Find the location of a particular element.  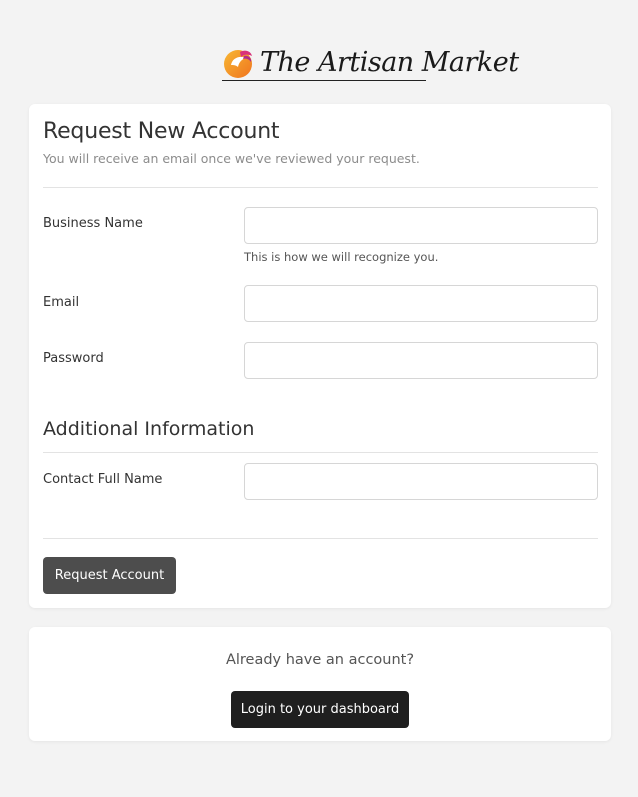

contact-full-name-input is located at coordinates (421, 481).